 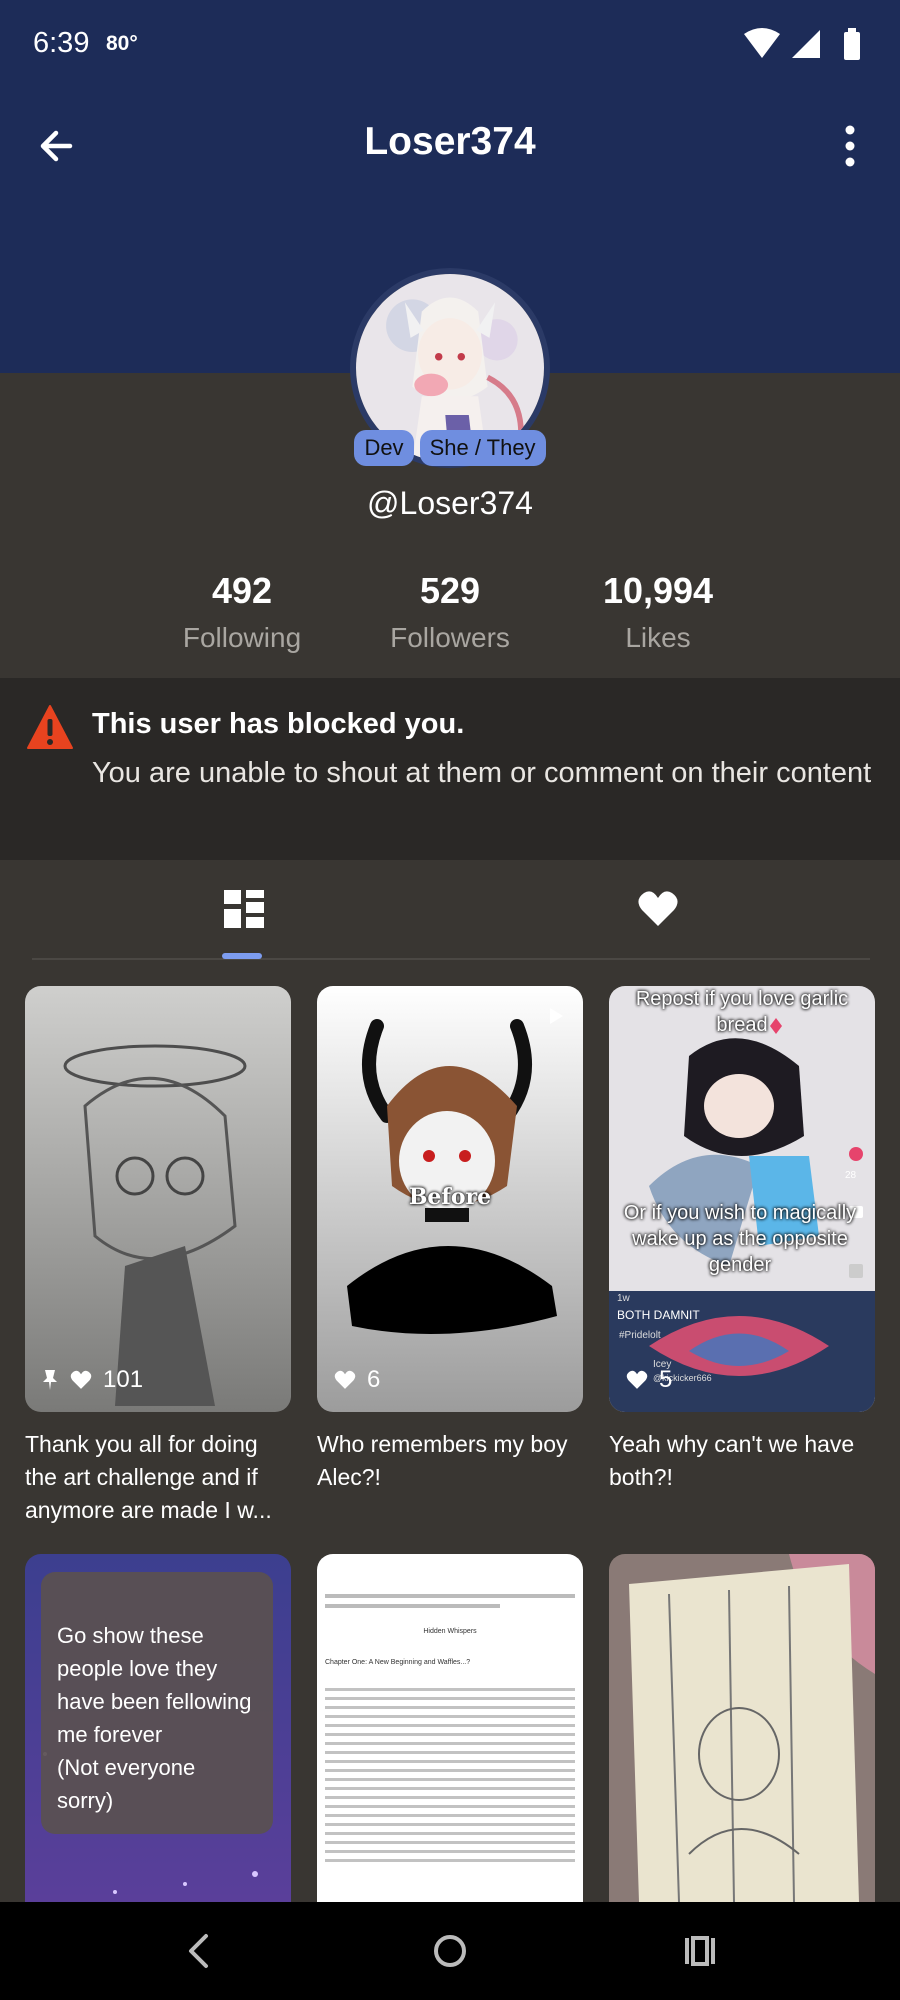 I want to click on blocked-title: This user has blocked you., so click(x=278, y=724).